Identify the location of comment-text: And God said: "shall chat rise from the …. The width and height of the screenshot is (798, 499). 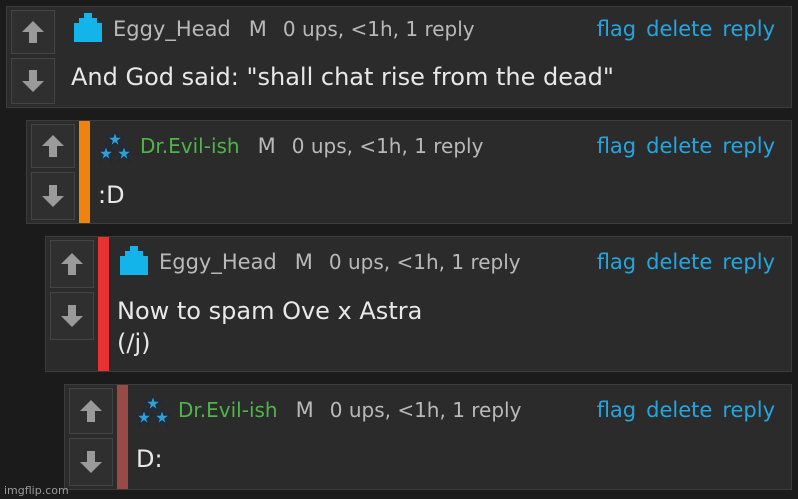
(342, 77).